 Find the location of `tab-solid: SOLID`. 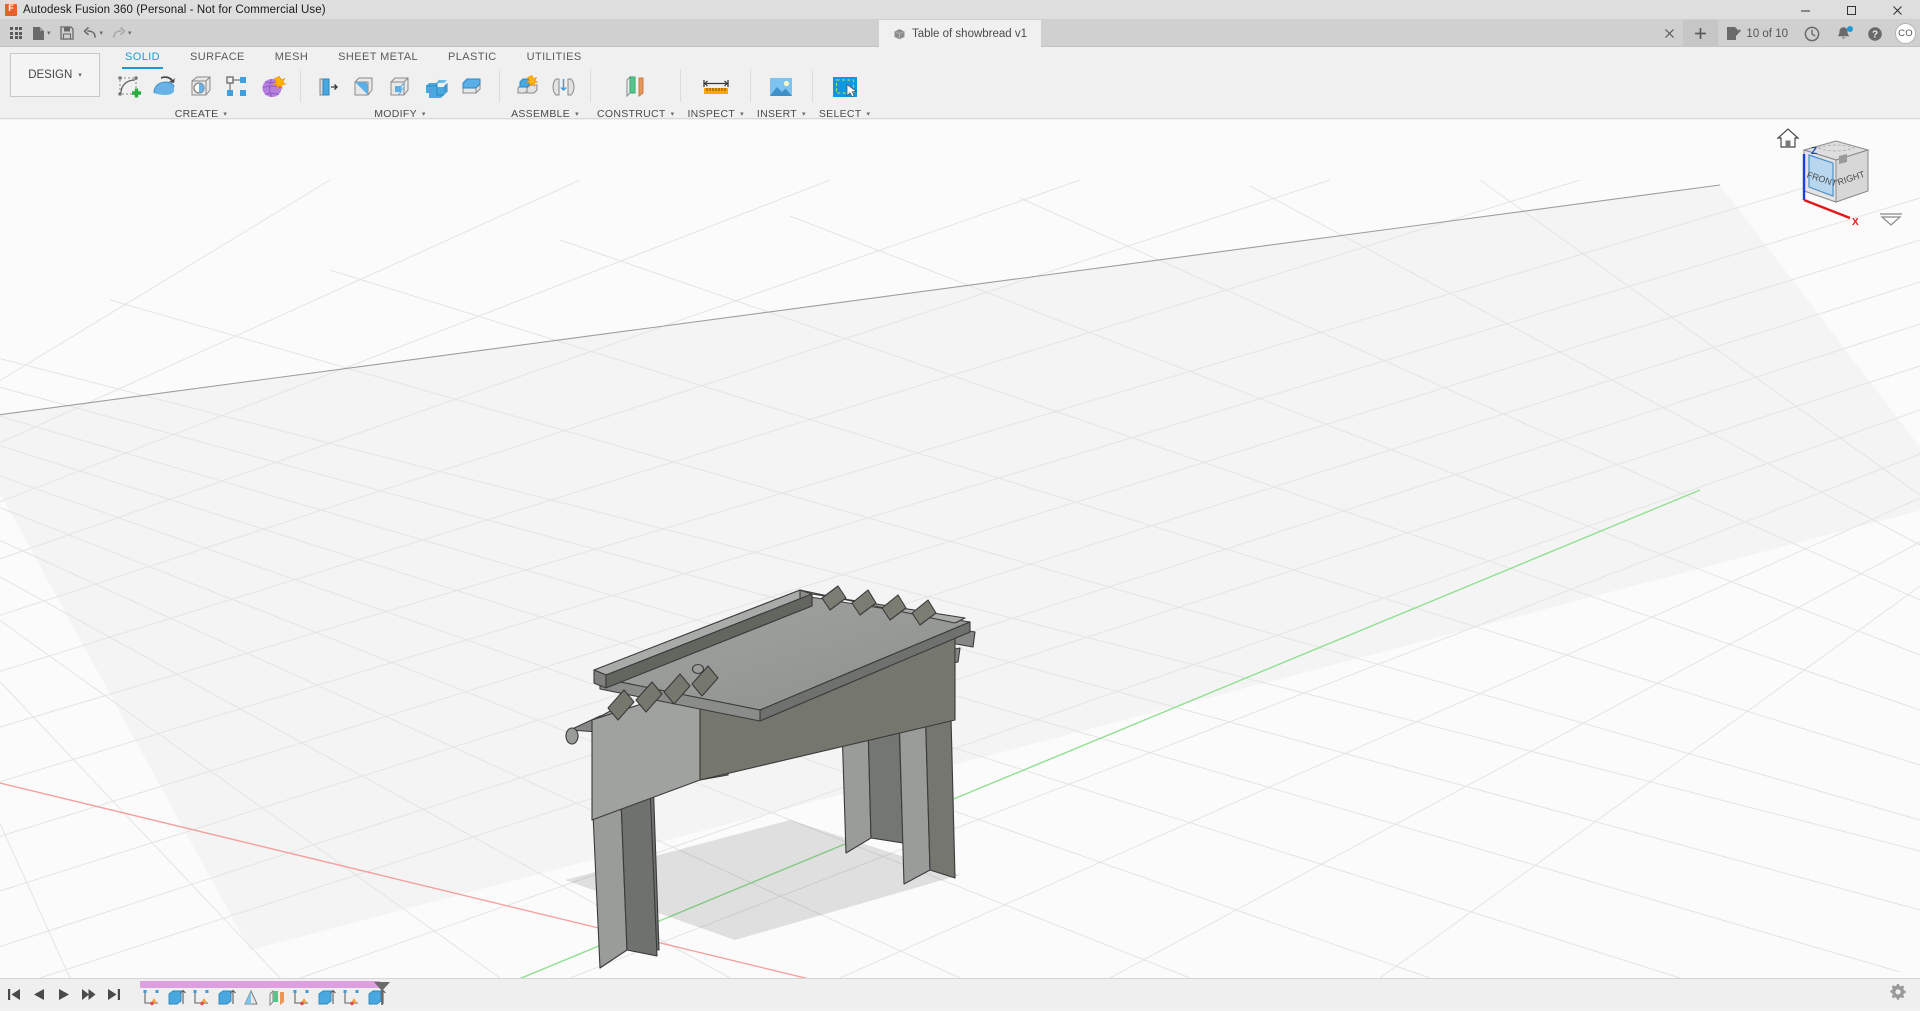

tab-solid: SOLID is located at coordinates (142, 56).